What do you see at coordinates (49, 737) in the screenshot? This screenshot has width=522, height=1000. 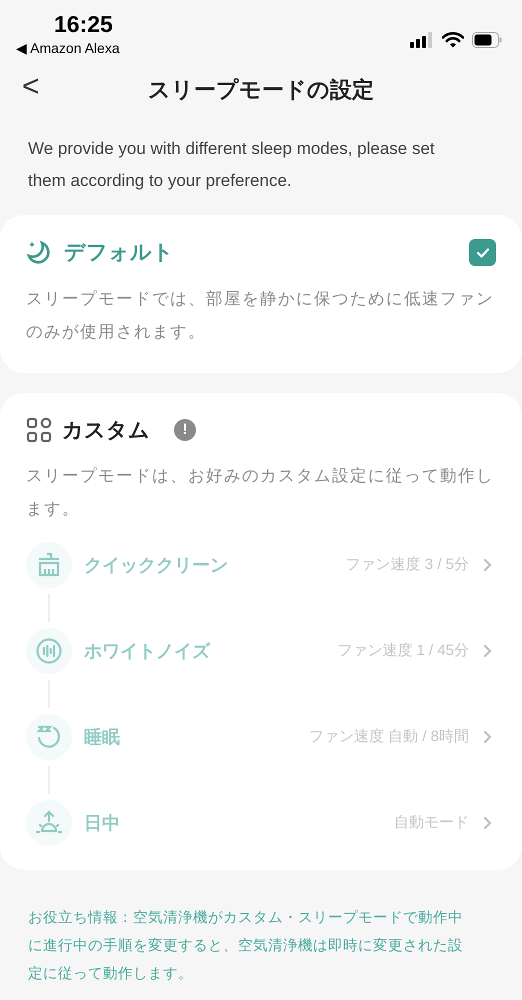 I see `moon-sleep-icon` at bounding box center [49, 737].